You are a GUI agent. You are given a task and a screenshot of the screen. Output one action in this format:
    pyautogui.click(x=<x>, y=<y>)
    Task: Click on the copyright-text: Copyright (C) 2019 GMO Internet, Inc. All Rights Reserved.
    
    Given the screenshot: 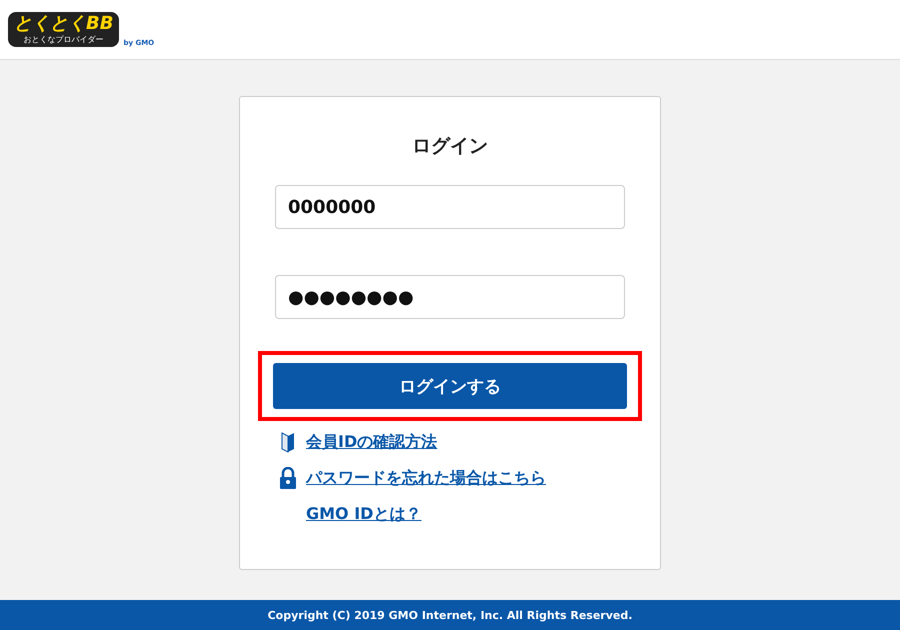 What is the action you would take?
    pyautogui.click(x=450, y=615)
    